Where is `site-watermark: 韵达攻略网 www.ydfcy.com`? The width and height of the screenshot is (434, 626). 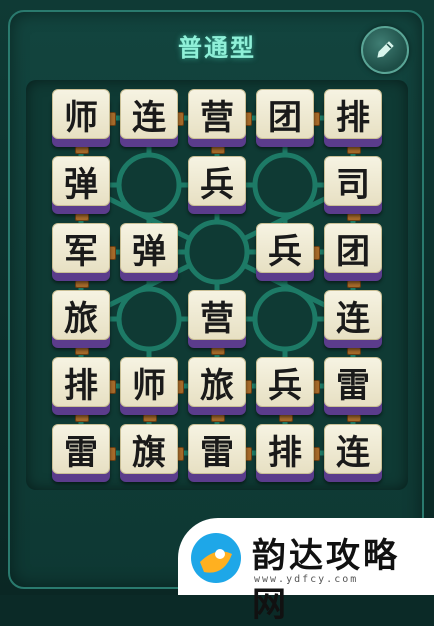 site-watermark: 韵达攻略网 www.ydfcy.com is located at coordinates (306, 571).